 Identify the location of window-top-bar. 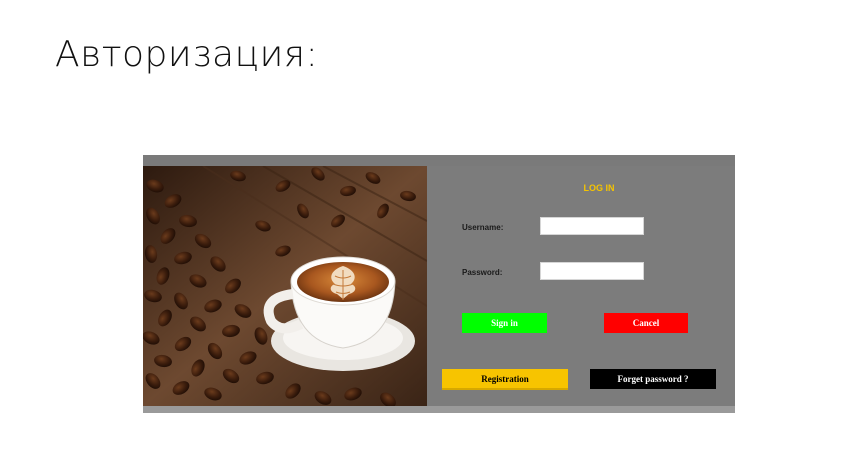
(439, 160).